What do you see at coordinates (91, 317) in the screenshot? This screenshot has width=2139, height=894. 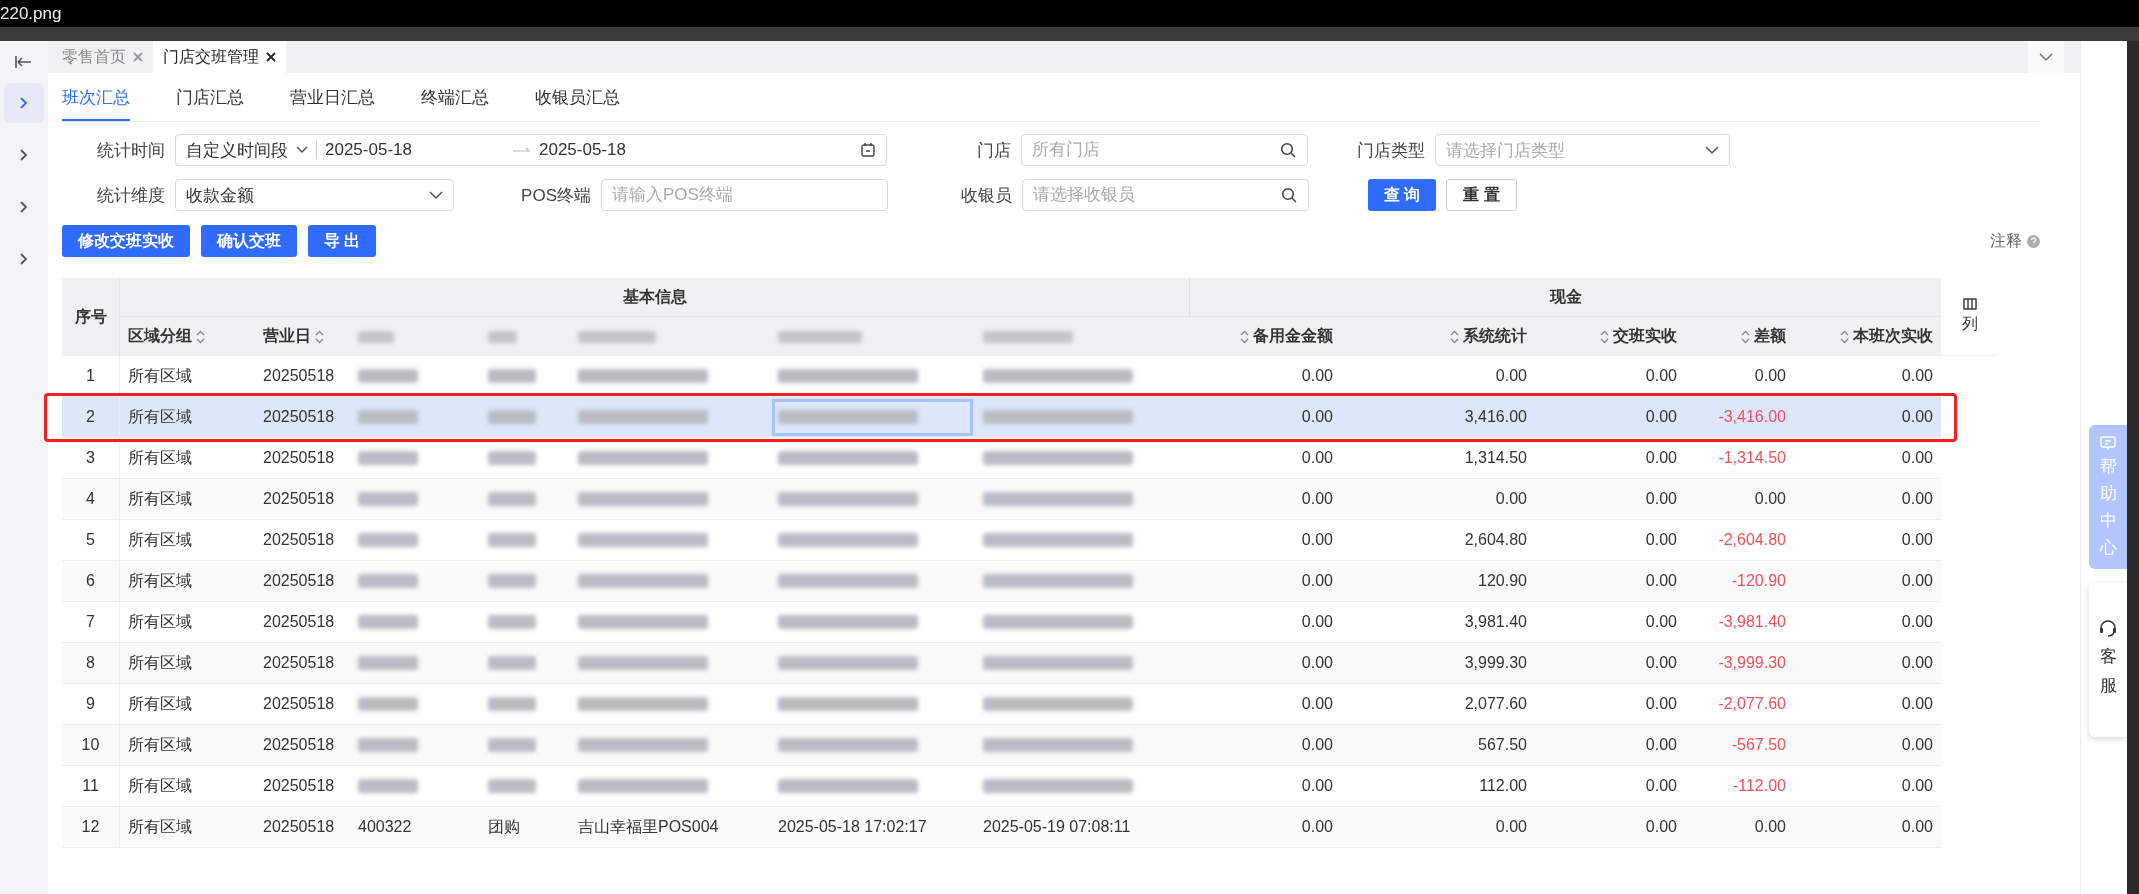 I see `column-header: 序号` at bounding box center [91, 317].